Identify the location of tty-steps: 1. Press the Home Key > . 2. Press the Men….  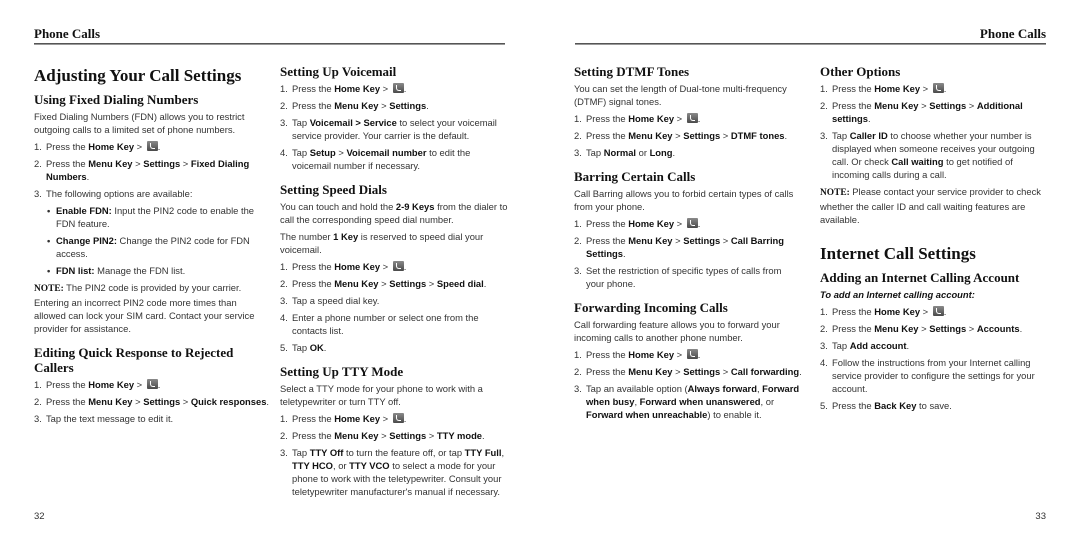
(394, 455).